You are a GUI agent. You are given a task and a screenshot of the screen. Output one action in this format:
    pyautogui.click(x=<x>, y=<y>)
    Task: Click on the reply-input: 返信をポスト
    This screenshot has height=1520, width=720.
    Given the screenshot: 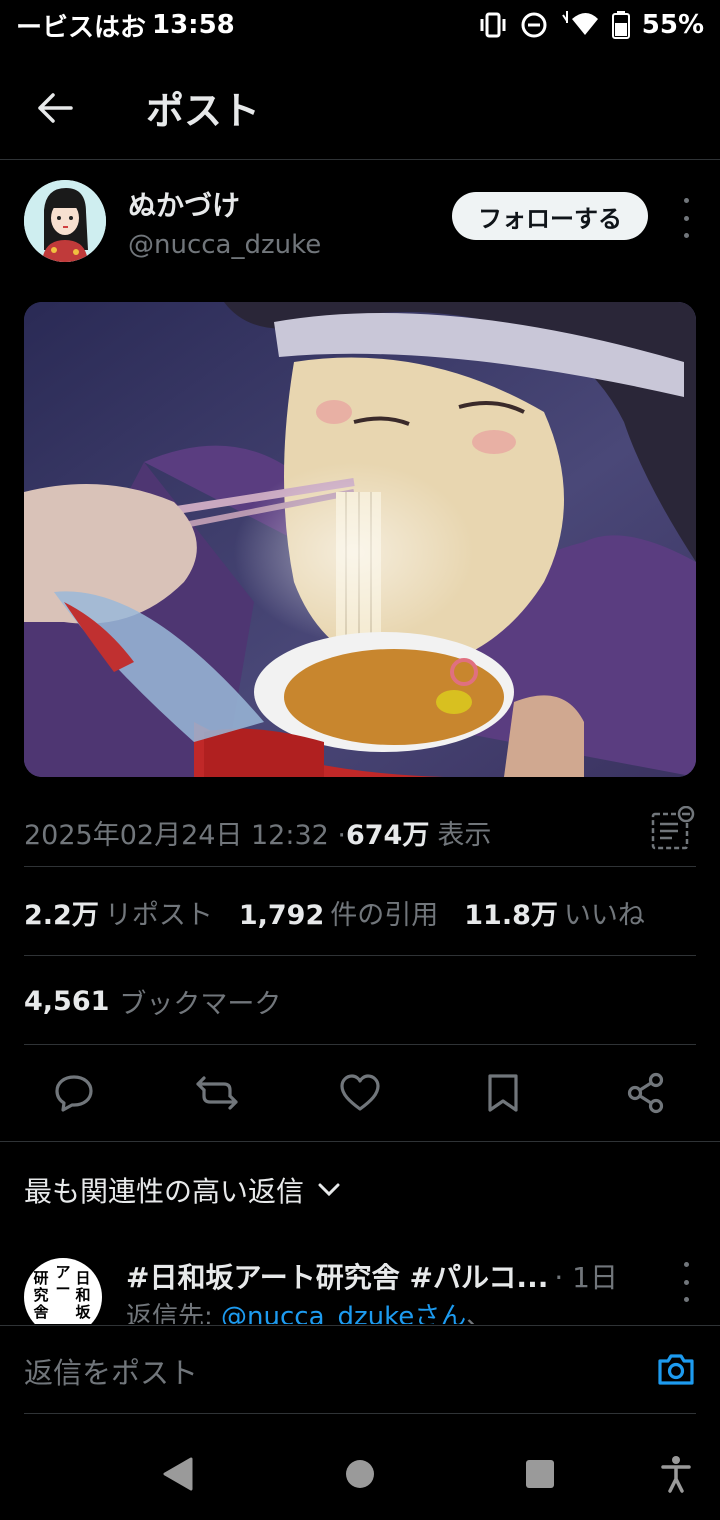 What is the action you would take?
    pyautogui.click(x=111, y=1371)
    